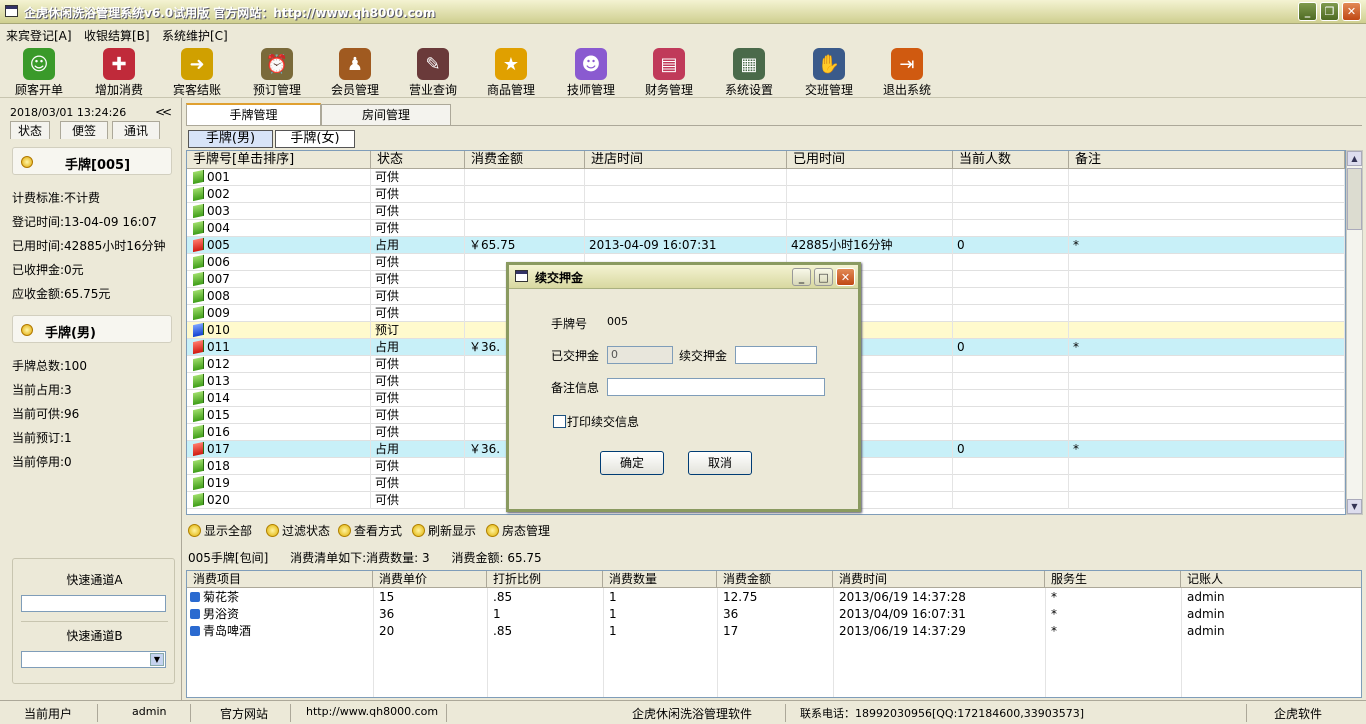 The width and height of the screenshot is (1366, 724). I want to click on grid-row: 003 可供, so click(766, 211).